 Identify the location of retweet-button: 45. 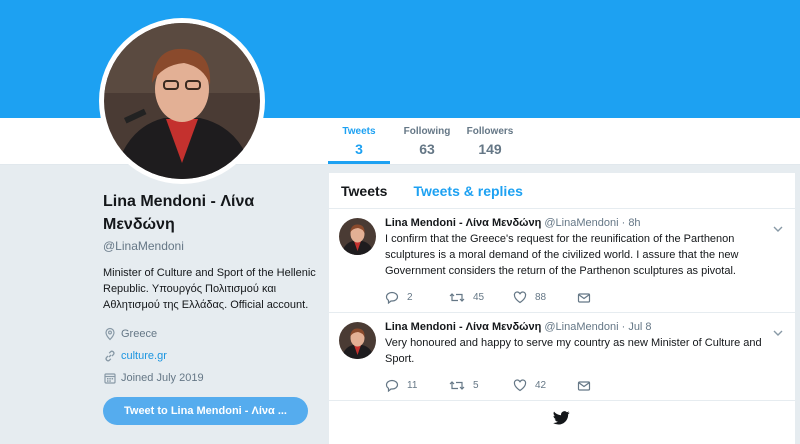
(481, 297).